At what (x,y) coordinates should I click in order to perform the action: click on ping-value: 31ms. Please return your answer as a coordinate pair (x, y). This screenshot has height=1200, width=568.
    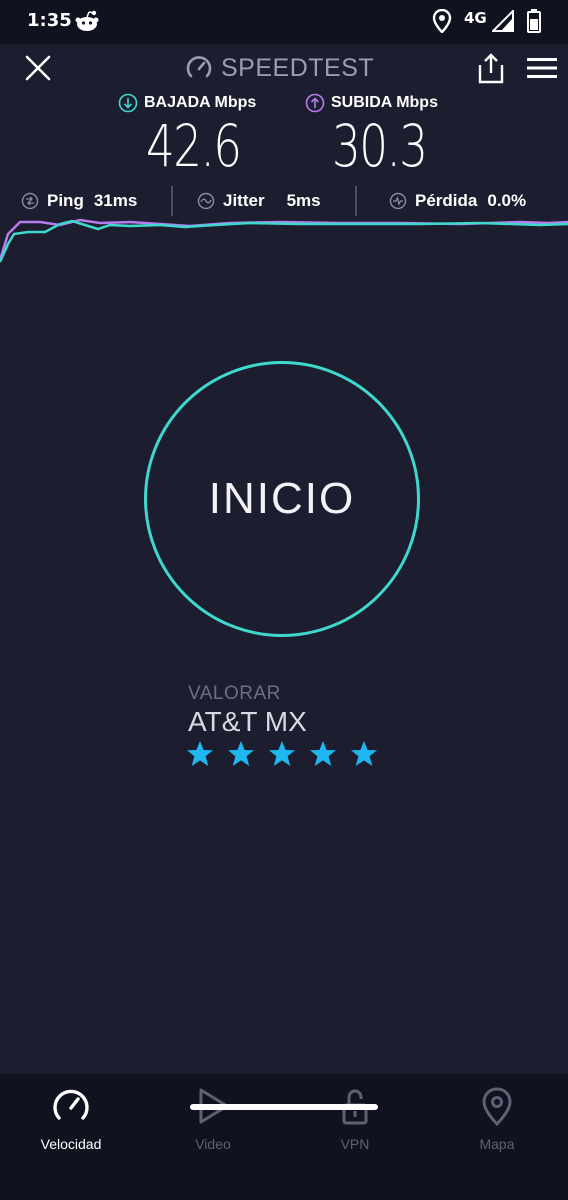
    Looking at the image, I should click on (115, 200).